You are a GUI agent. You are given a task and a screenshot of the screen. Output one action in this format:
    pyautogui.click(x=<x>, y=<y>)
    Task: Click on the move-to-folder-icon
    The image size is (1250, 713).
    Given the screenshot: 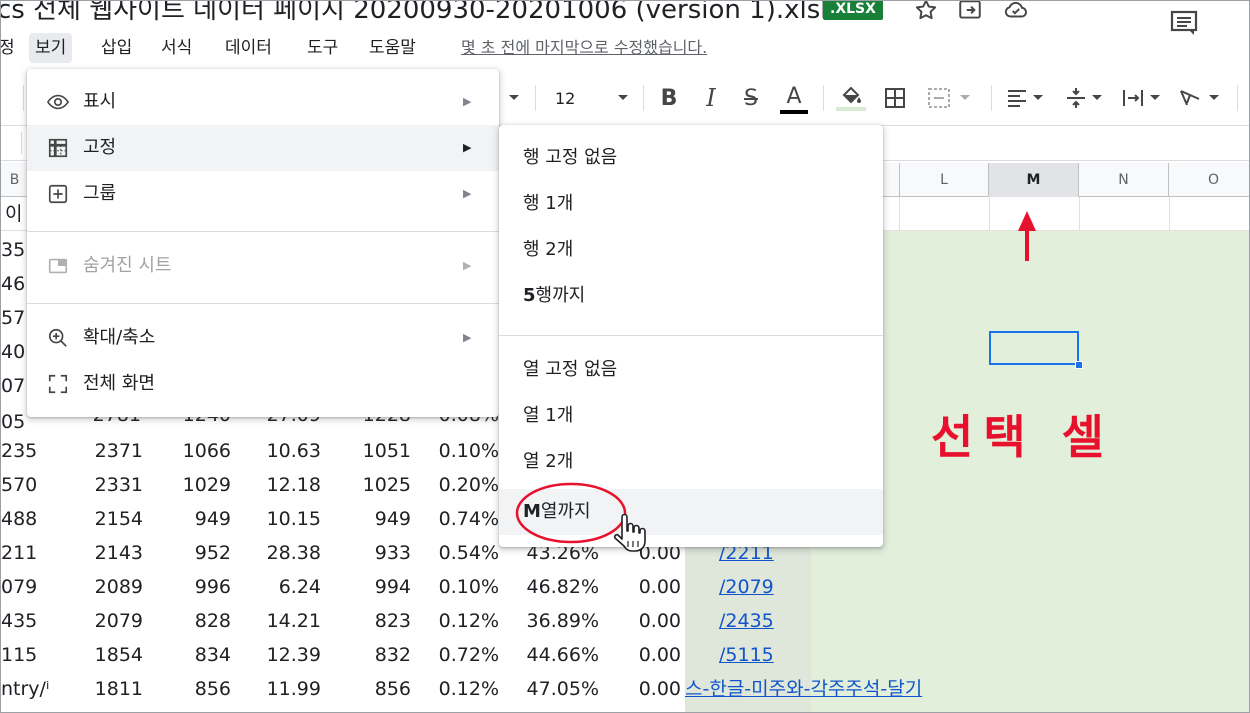 What is the action you would take?
    pyautogui.click(x=970, y=11)
    